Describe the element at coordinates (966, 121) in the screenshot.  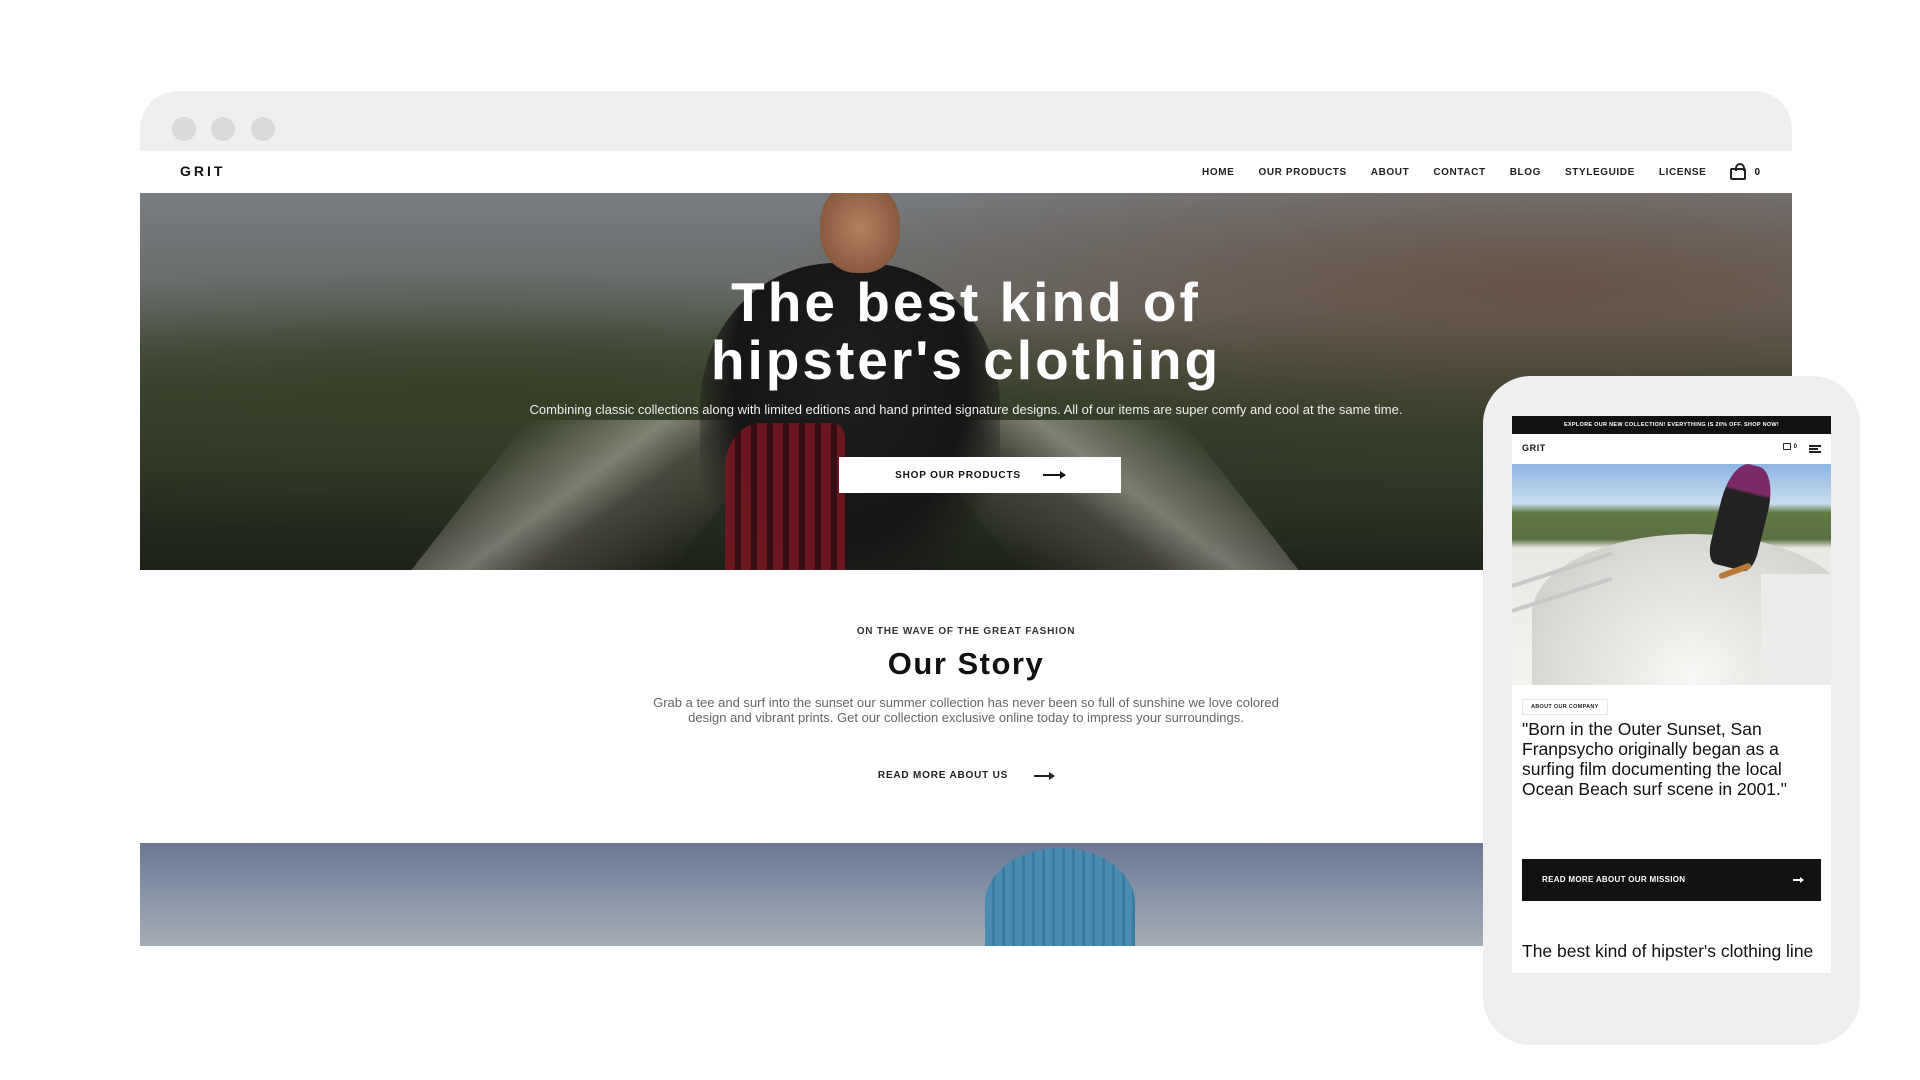
I see `browser-chrome` at that location.